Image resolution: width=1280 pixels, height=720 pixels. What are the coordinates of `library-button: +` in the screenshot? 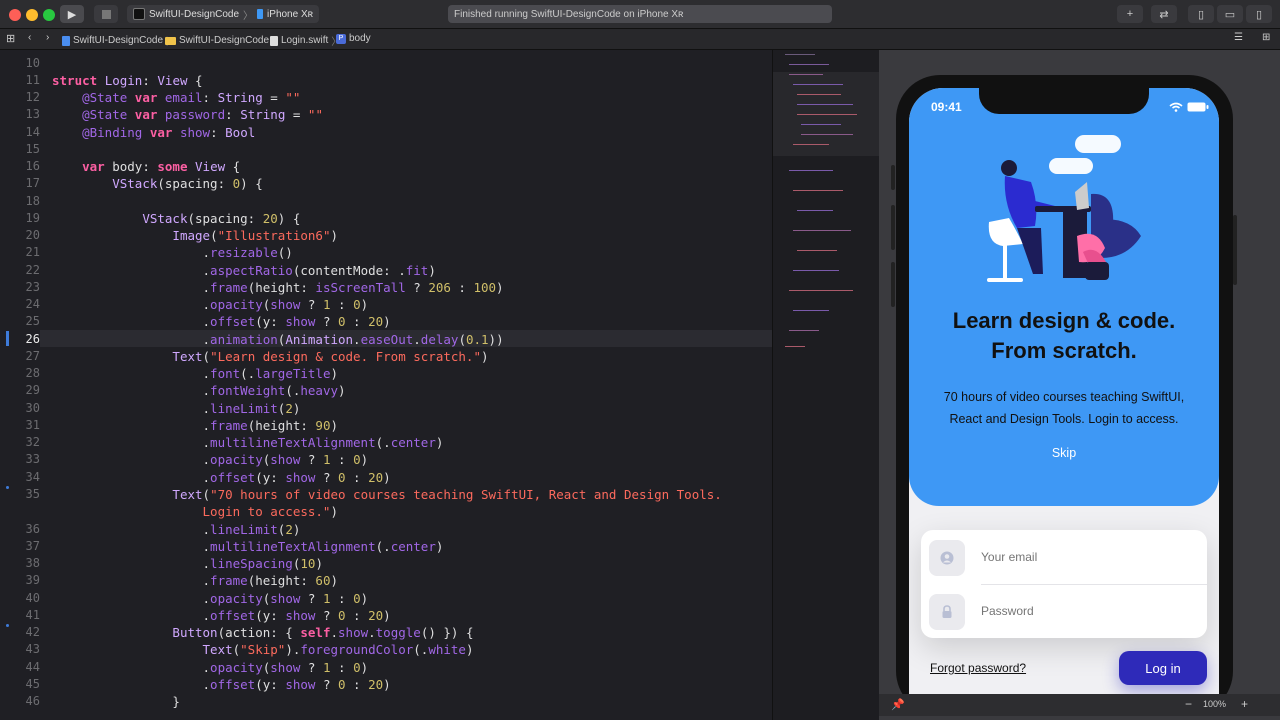 It's located at (1130, 14).